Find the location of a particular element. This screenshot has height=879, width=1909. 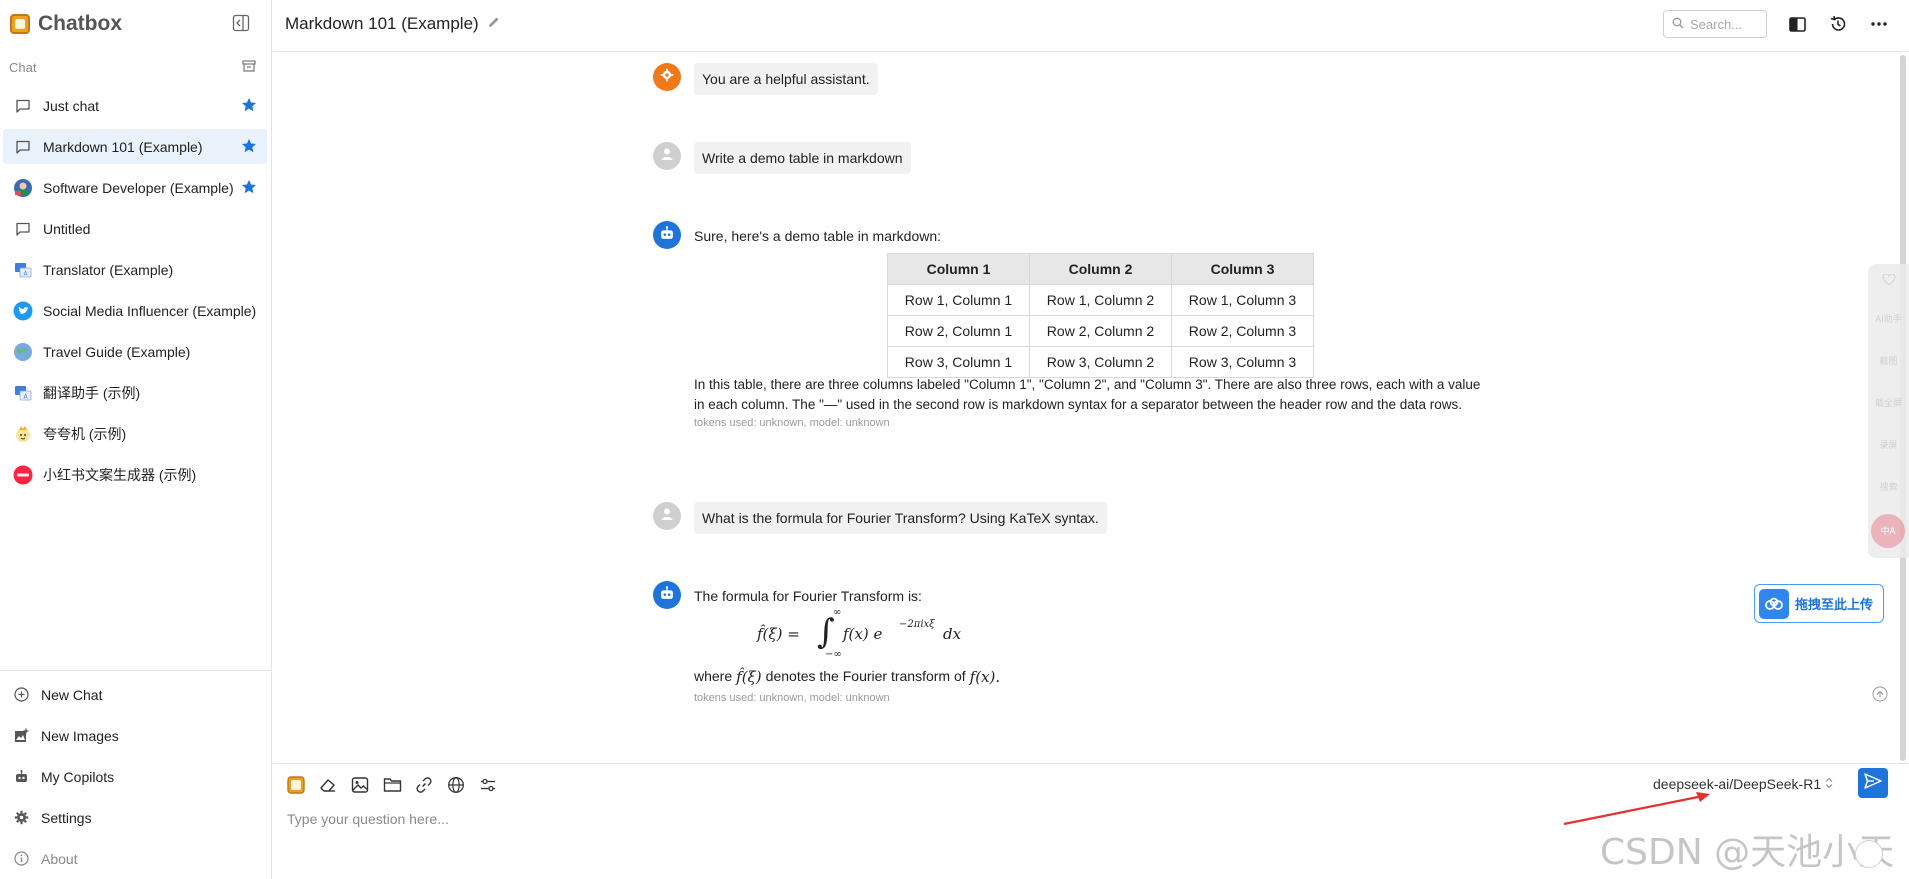

folder-icon is located at coordinates (392, 785).